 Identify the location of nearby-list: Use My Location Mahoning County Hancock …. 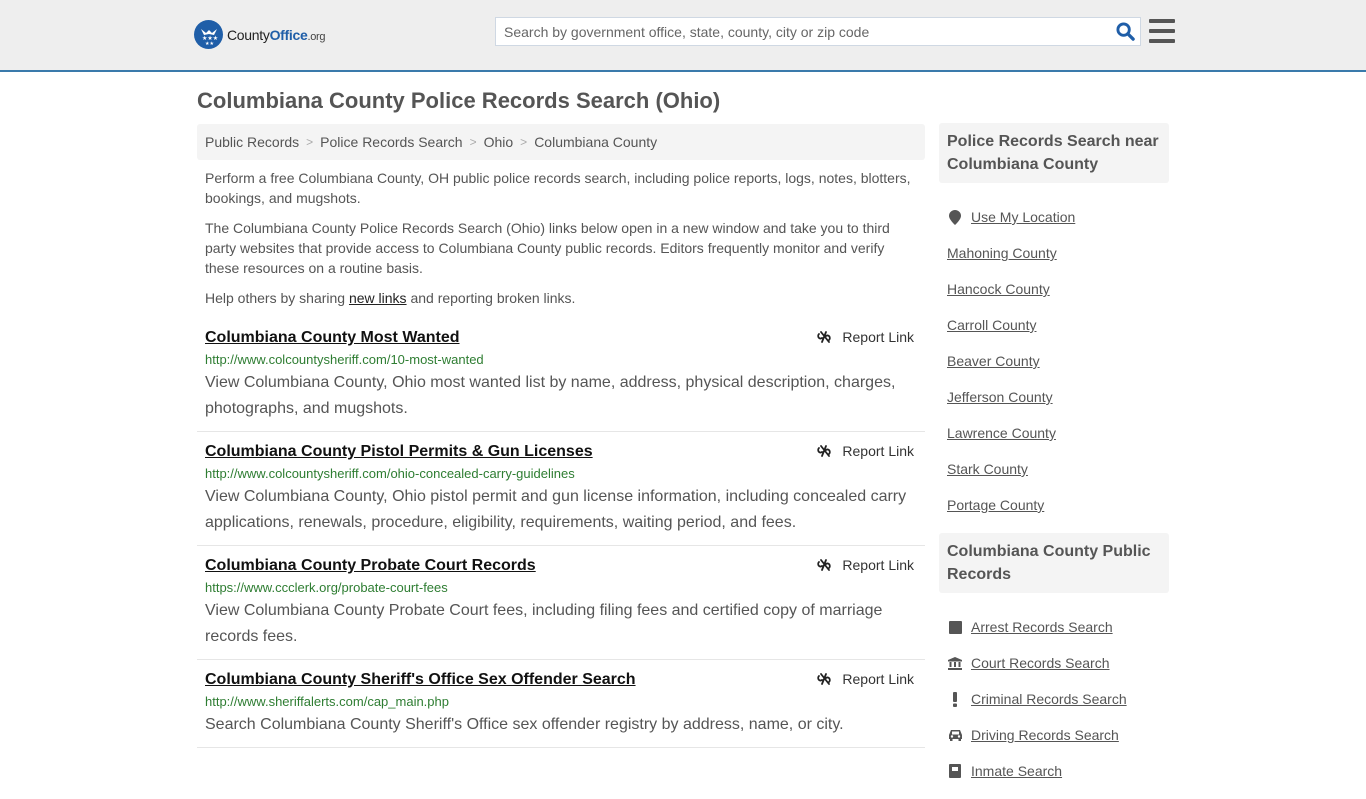
(1054, 358).